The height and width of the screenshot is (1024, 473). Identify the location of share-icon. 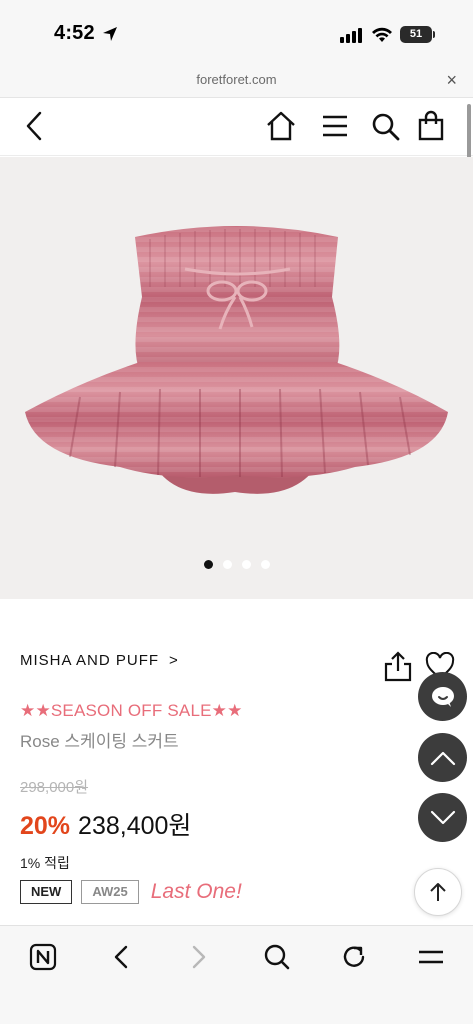
(398, 666).